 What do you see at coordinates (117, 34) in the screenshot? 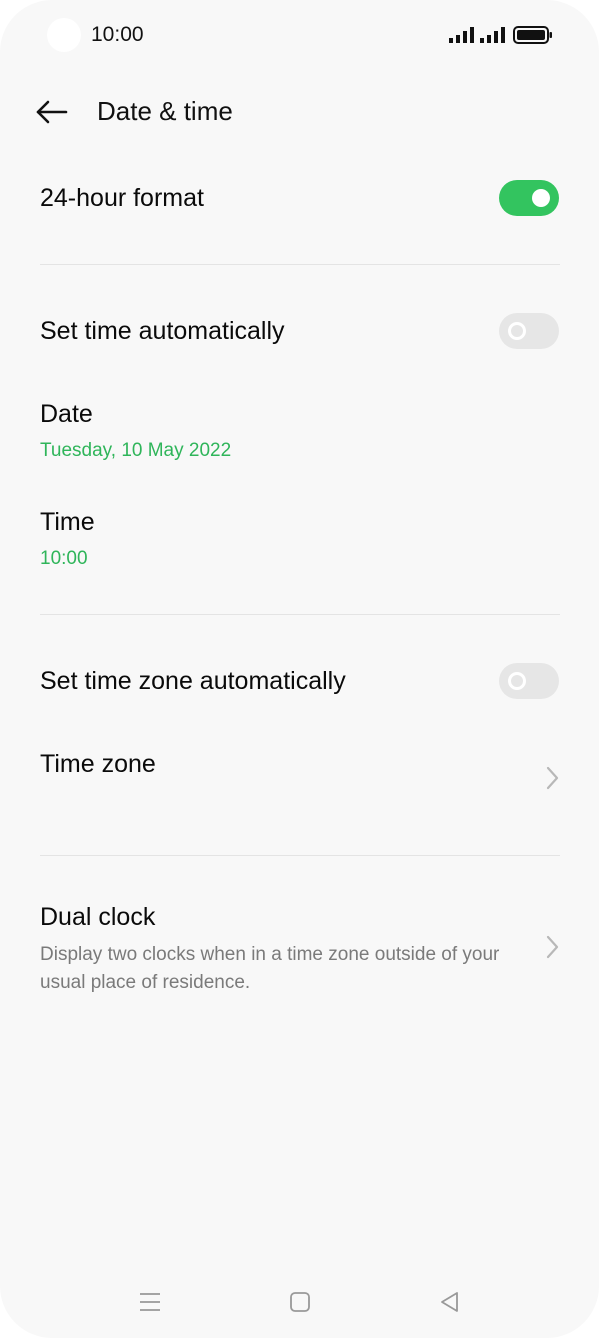
I see `status-clock: 10:00` at bounding box center [117, 34].